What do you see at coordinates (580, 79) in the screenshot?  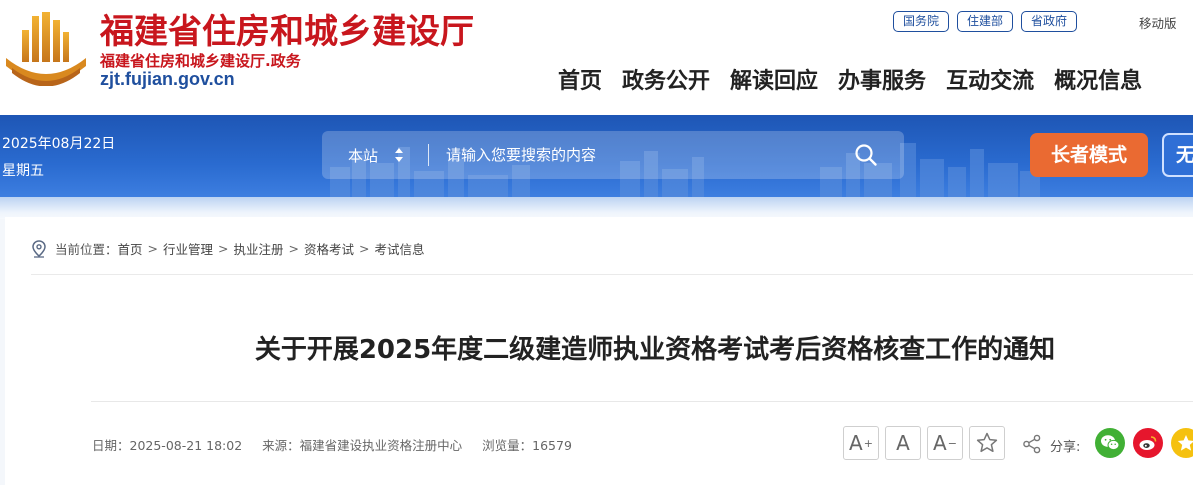 I see `nav-item-home: 首页` at bounding box center [580, 79].